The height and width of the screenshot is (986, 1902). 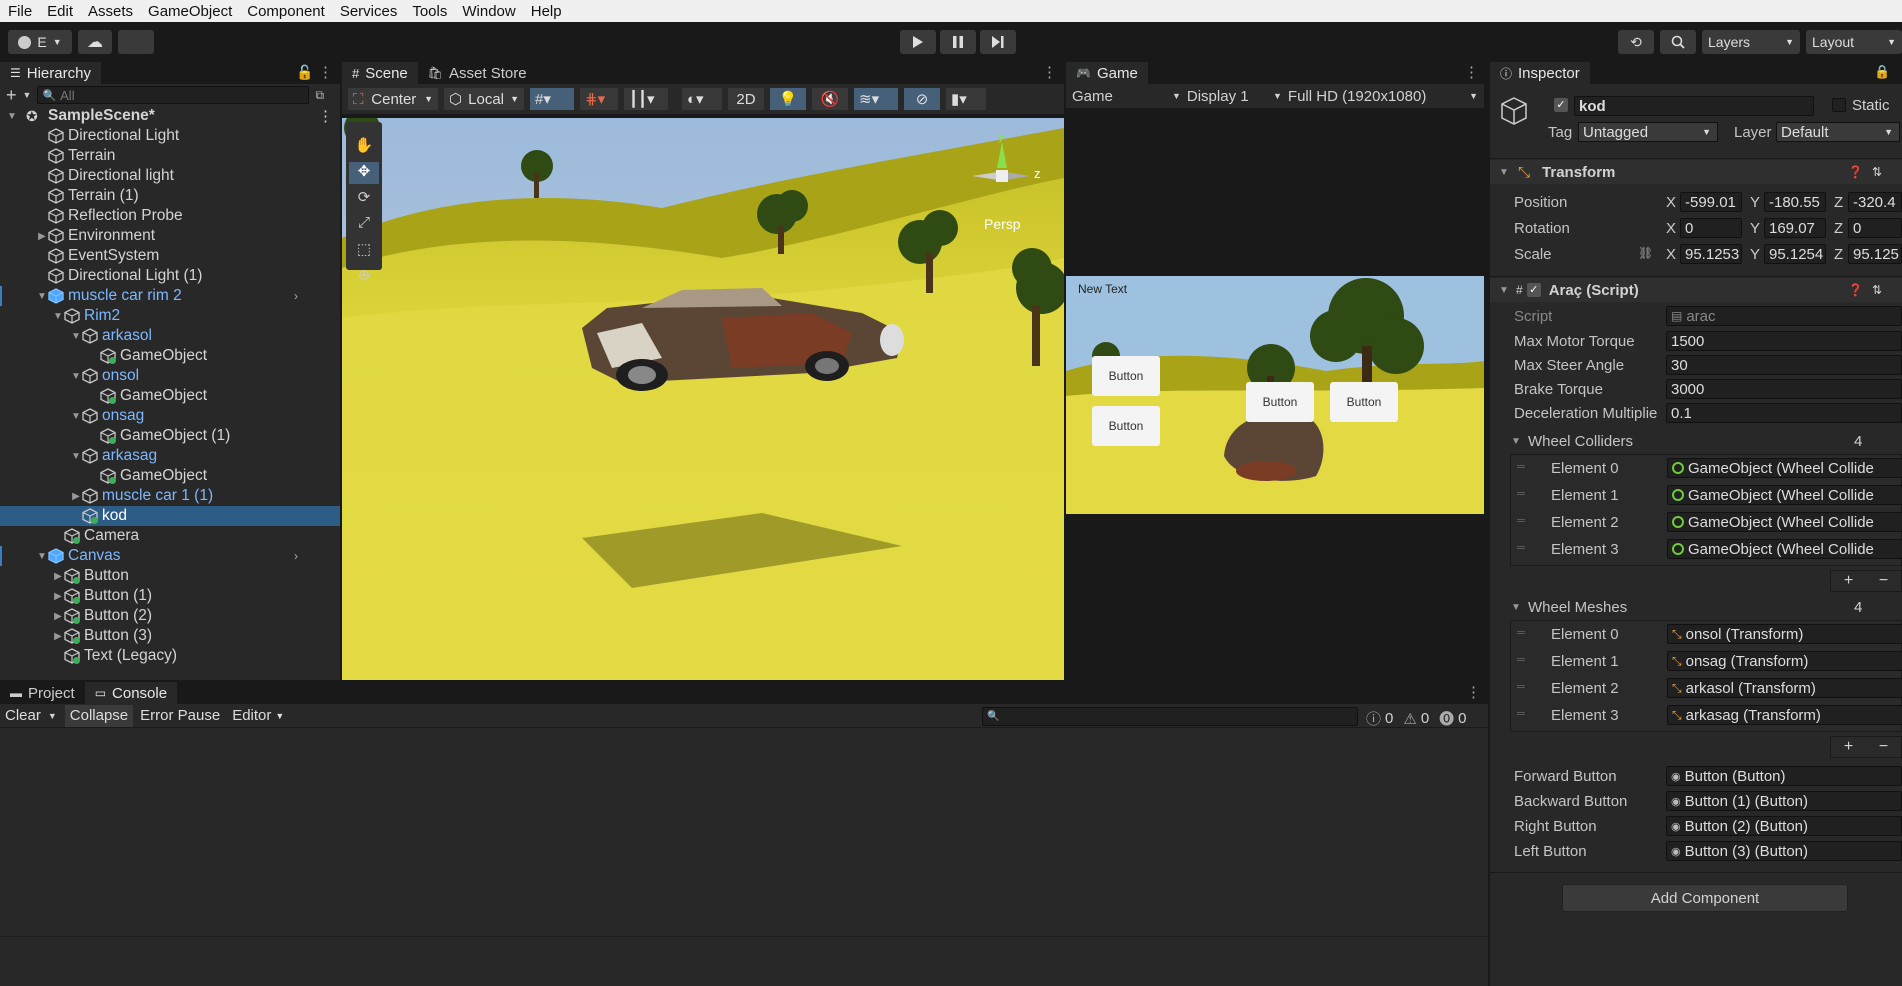 What do you see at coordinates (170, 556) in the screenshot?
I see `hierarchy-item: ▼ Canvas ›` at bounding box center [170, 556].